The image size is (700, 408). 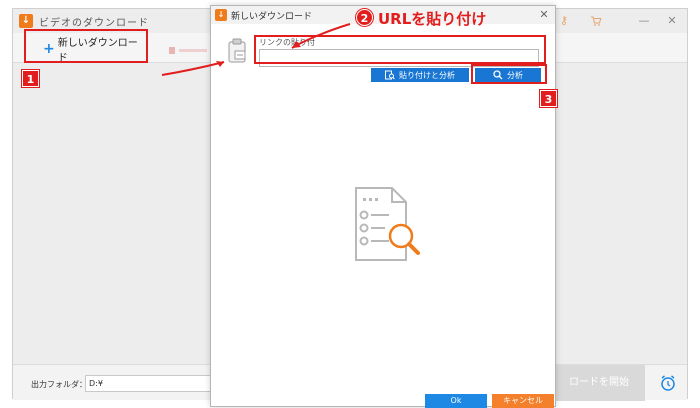 I want to click on app-logo-icon: ↓, so click(x=26, y=21).